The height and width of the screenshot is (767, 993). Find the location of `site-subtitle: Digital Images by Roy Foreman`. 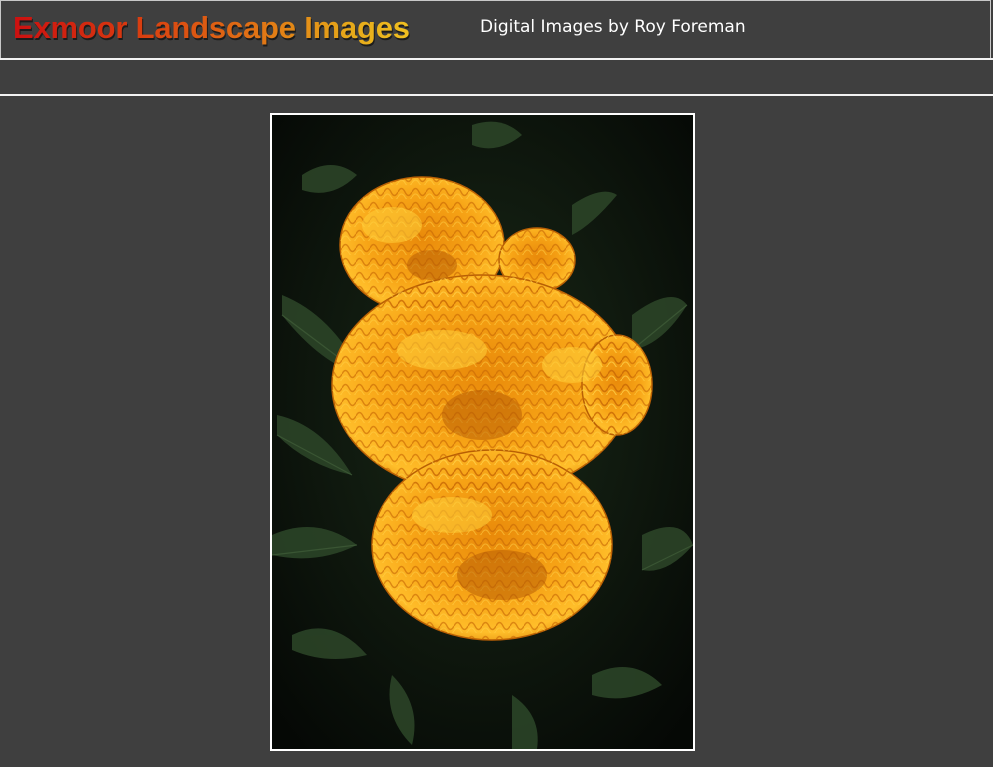

site-subtitle: Digital Images by Roy Foreman is located at coordinates (613, 27).